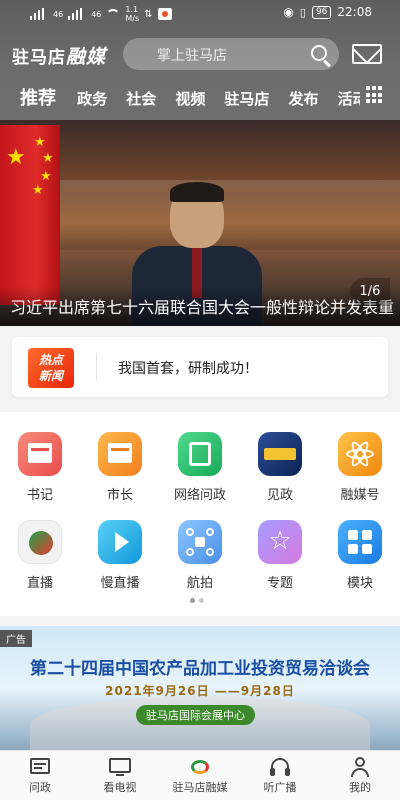  I want to click on grid-item-mayor: 市长, so click(120, 467).